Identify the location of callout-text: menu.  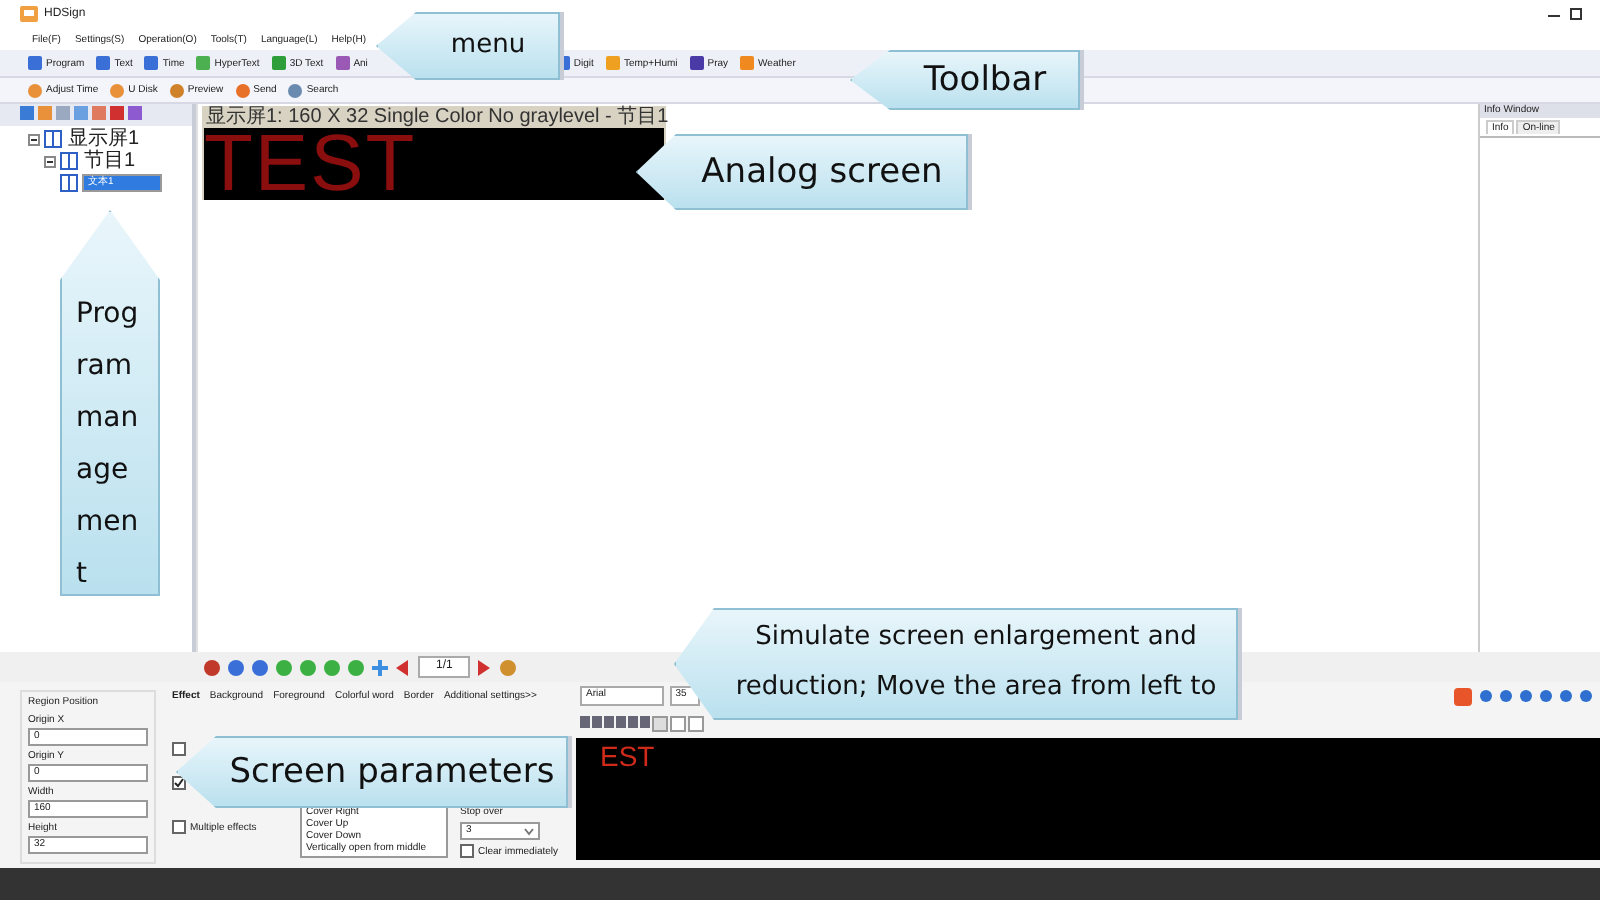
(488, 45).